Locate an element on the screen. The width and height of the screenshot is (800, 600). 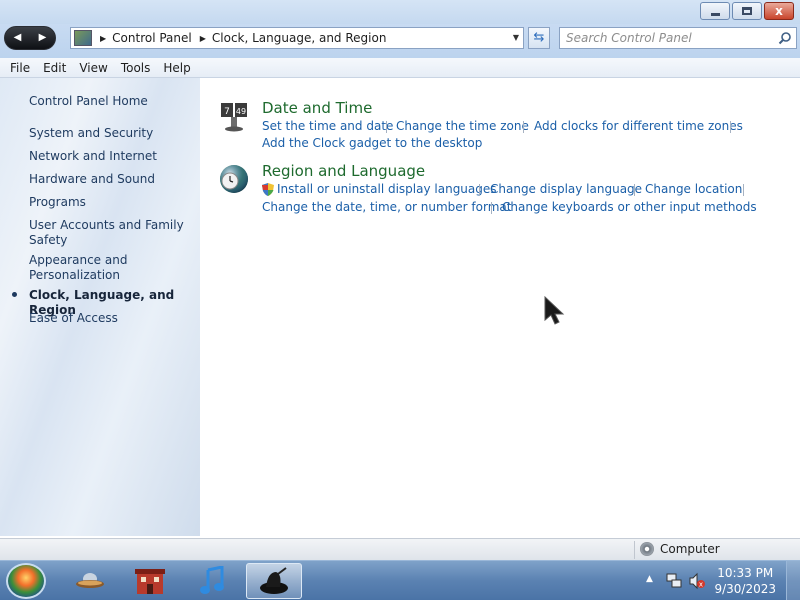
selected-bullet-icon is located at coordinates (14, 294).